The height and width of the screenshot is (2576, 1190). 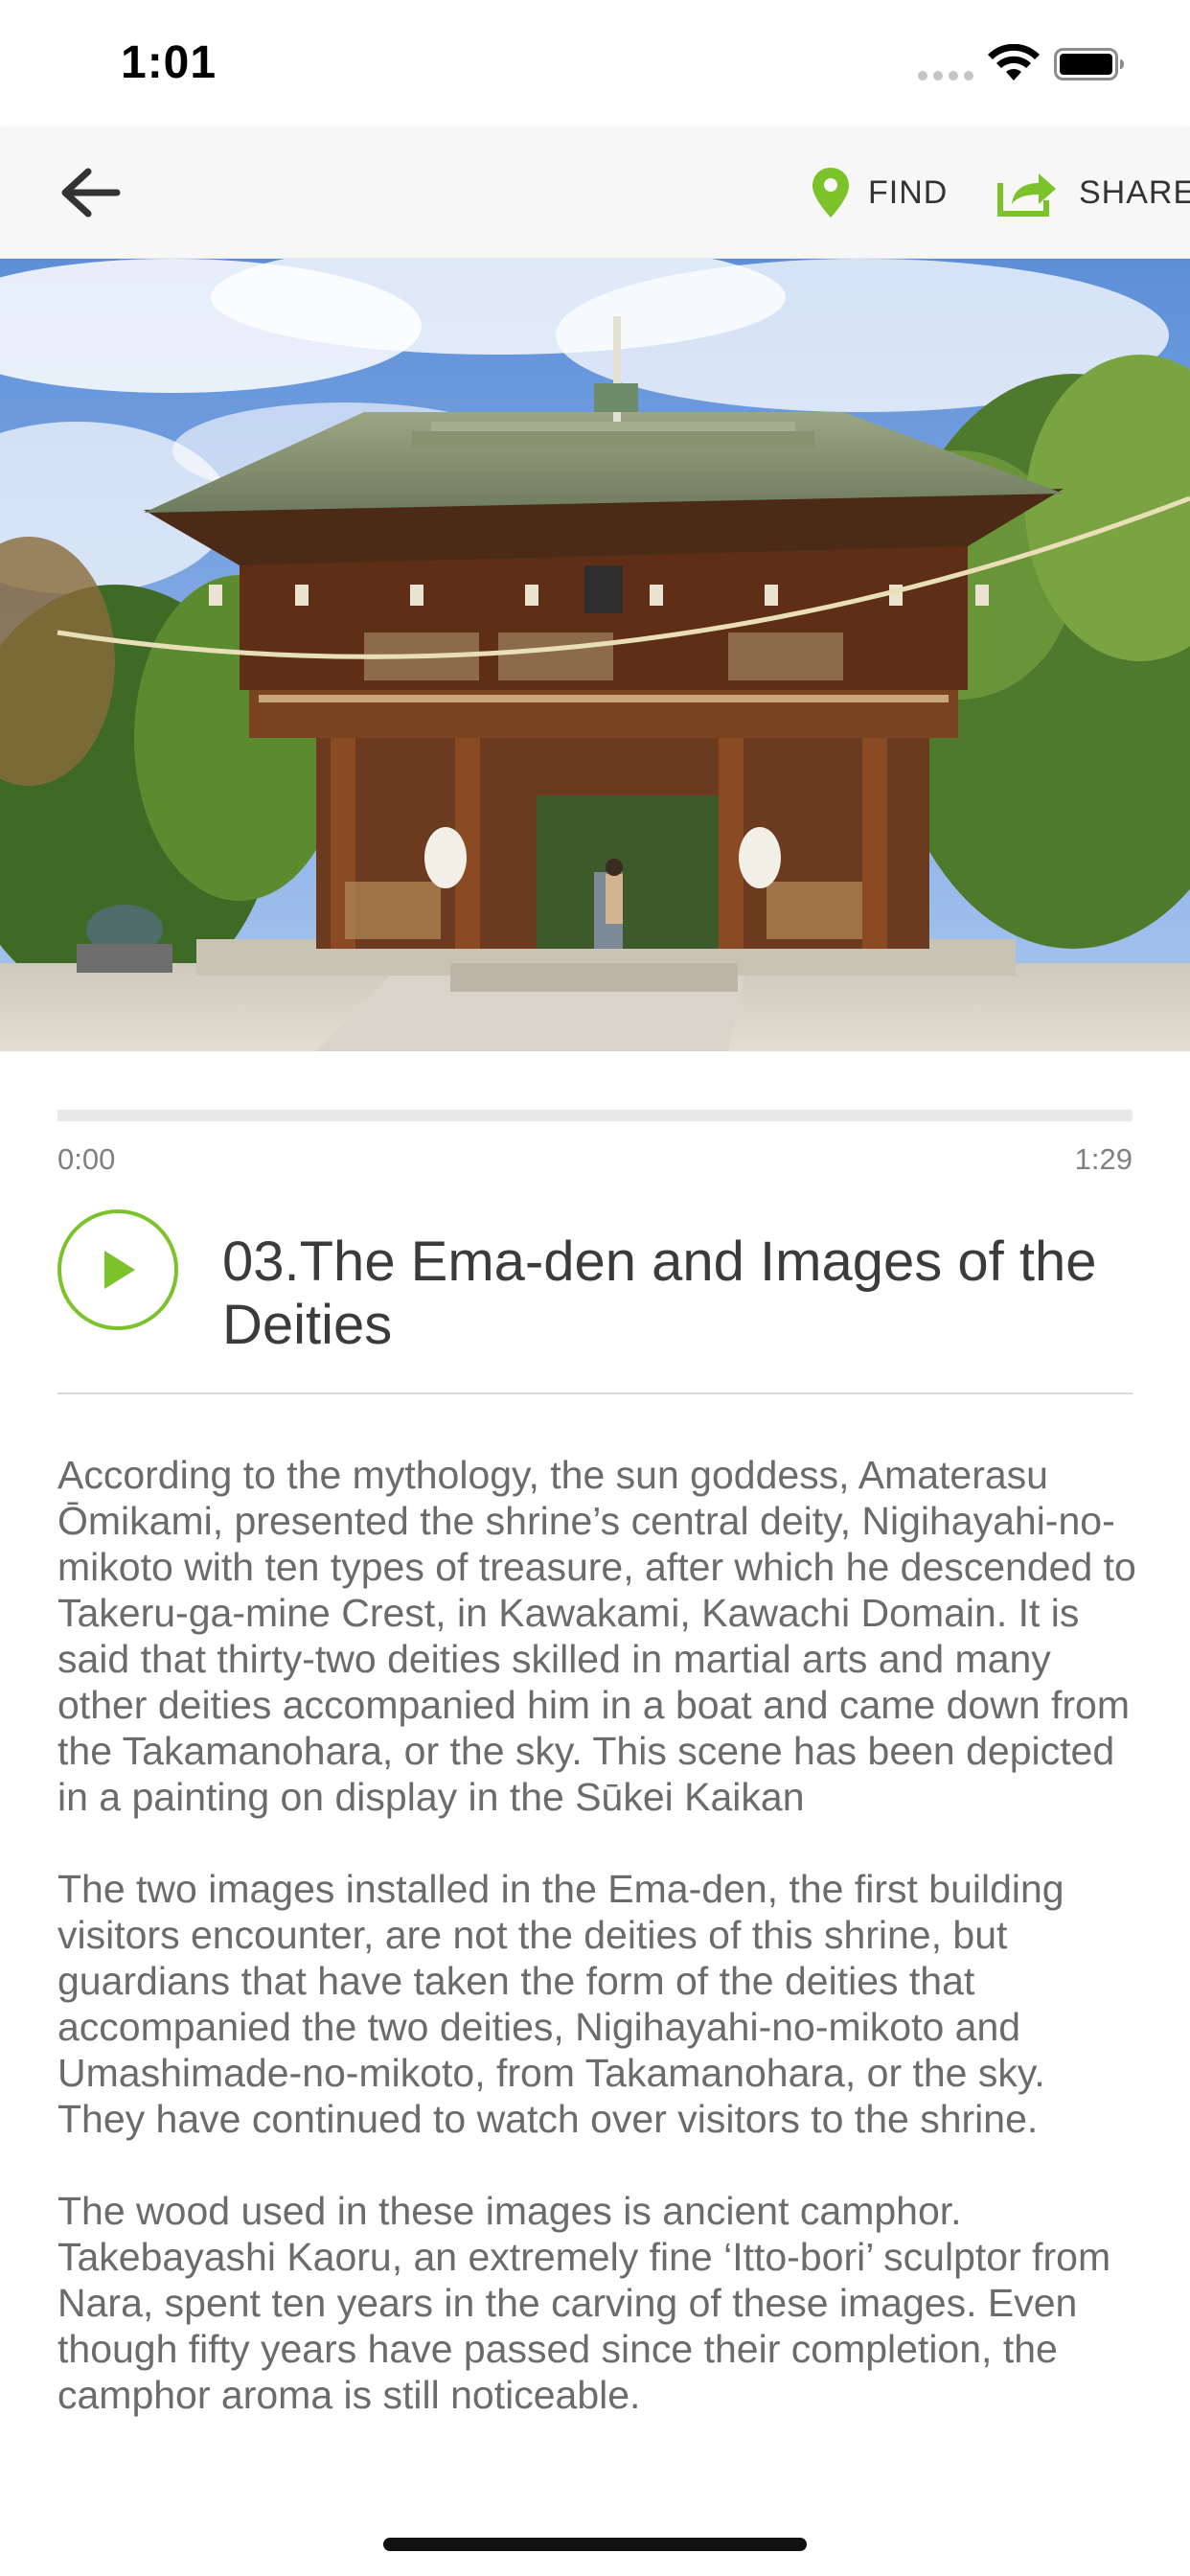 What do you see at coordinates (595, 193) in the screenshot?
I see `navigation-bar: FIND SHARE` at bounding box center [595, 193].